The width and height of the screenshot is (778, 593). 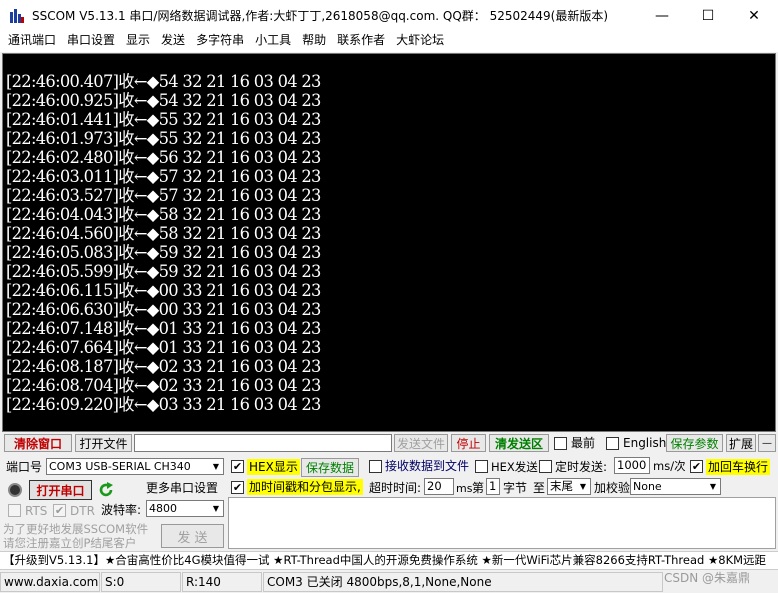 What do you see at coordinates (38, 443) in the screenshot?
I see `clear-window-button: 清除窗口` at bounding box center [38, 443].